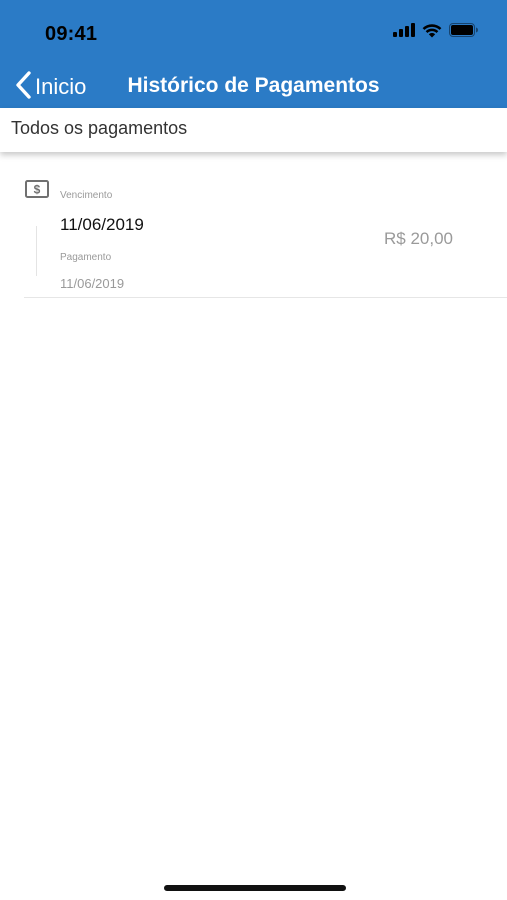  I want to click on due-date: 11/06/2019, so click(102, 224).